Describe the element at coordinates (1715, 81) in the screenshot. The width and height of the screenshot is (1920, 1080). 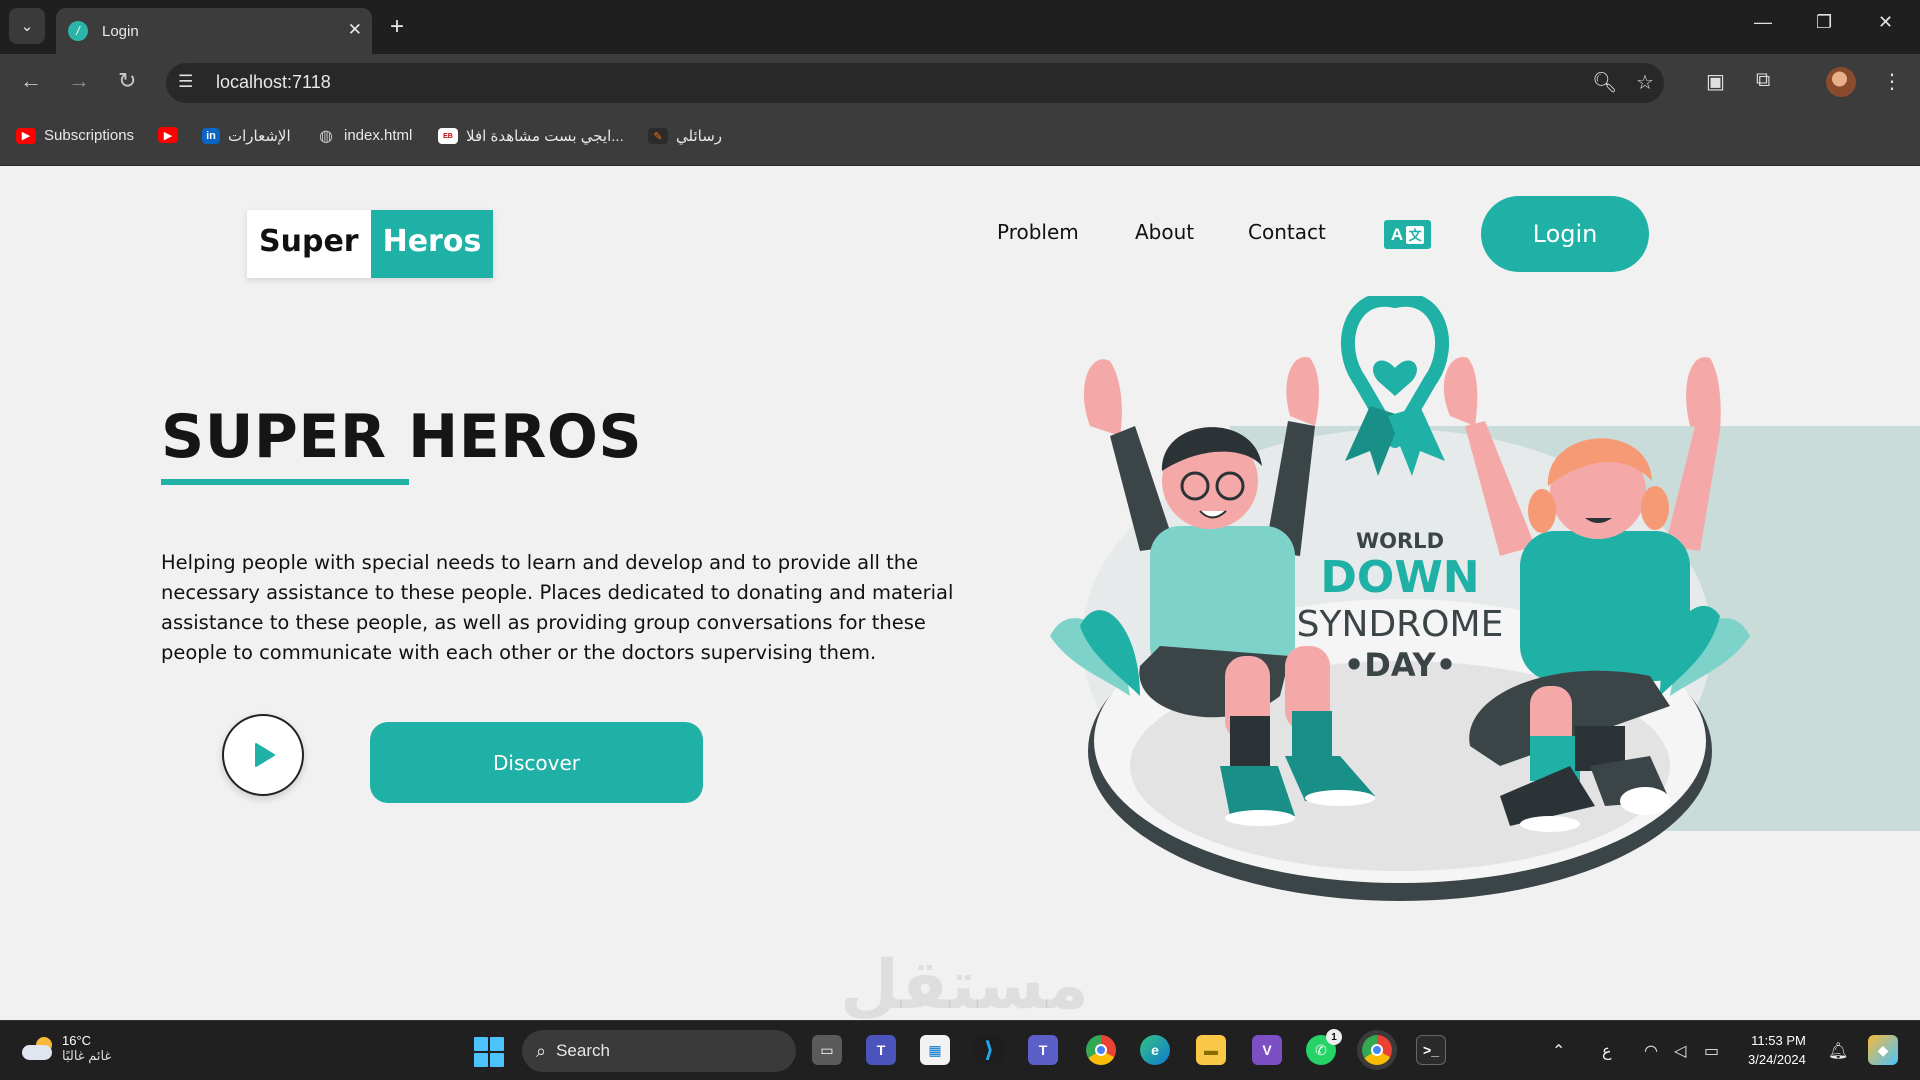
I see `camera-icon: ▣` at that location.